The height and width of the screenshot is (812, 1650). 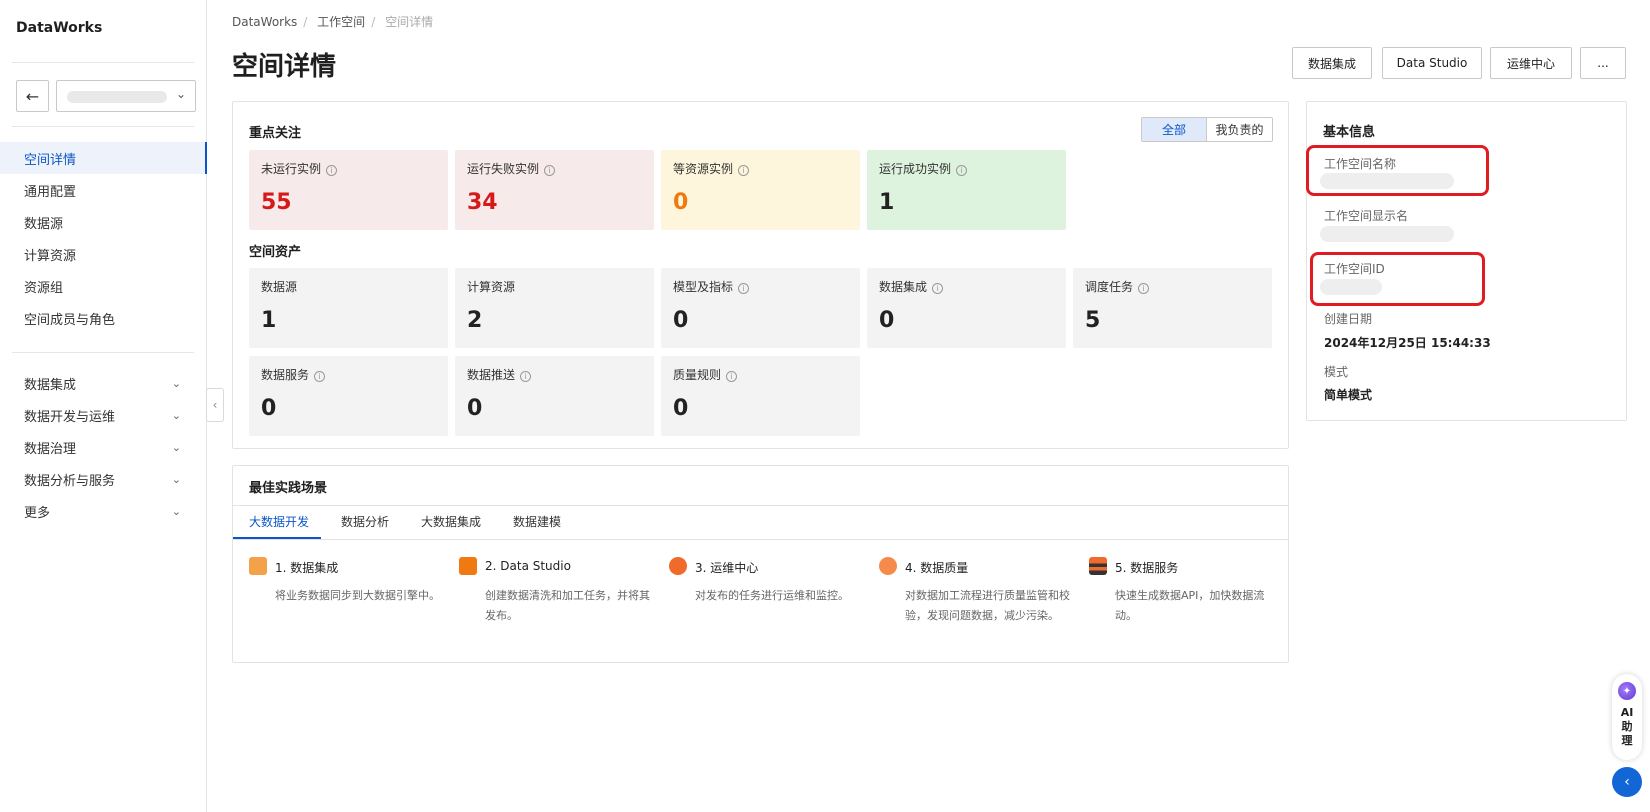 I want to click on asset-label: 数据集成, so click(x=903, y=287).